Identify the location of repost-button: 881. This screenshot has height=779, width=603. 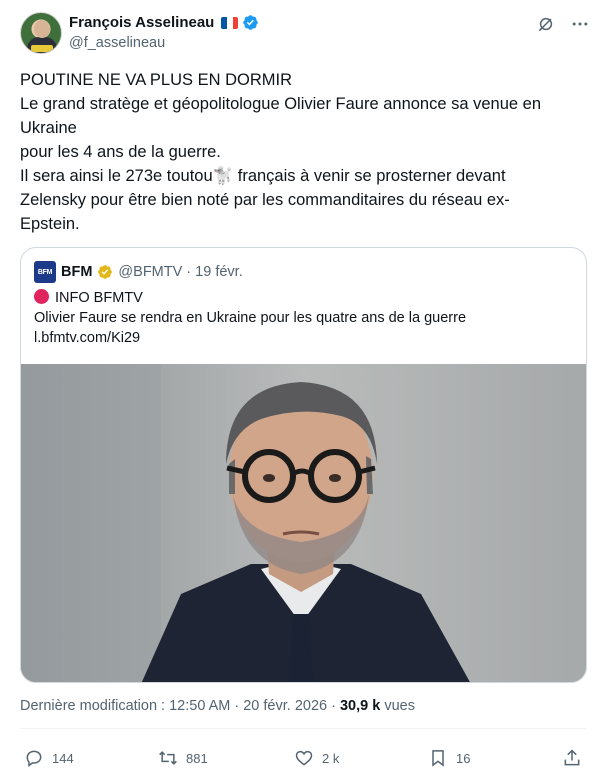
(183, 758).